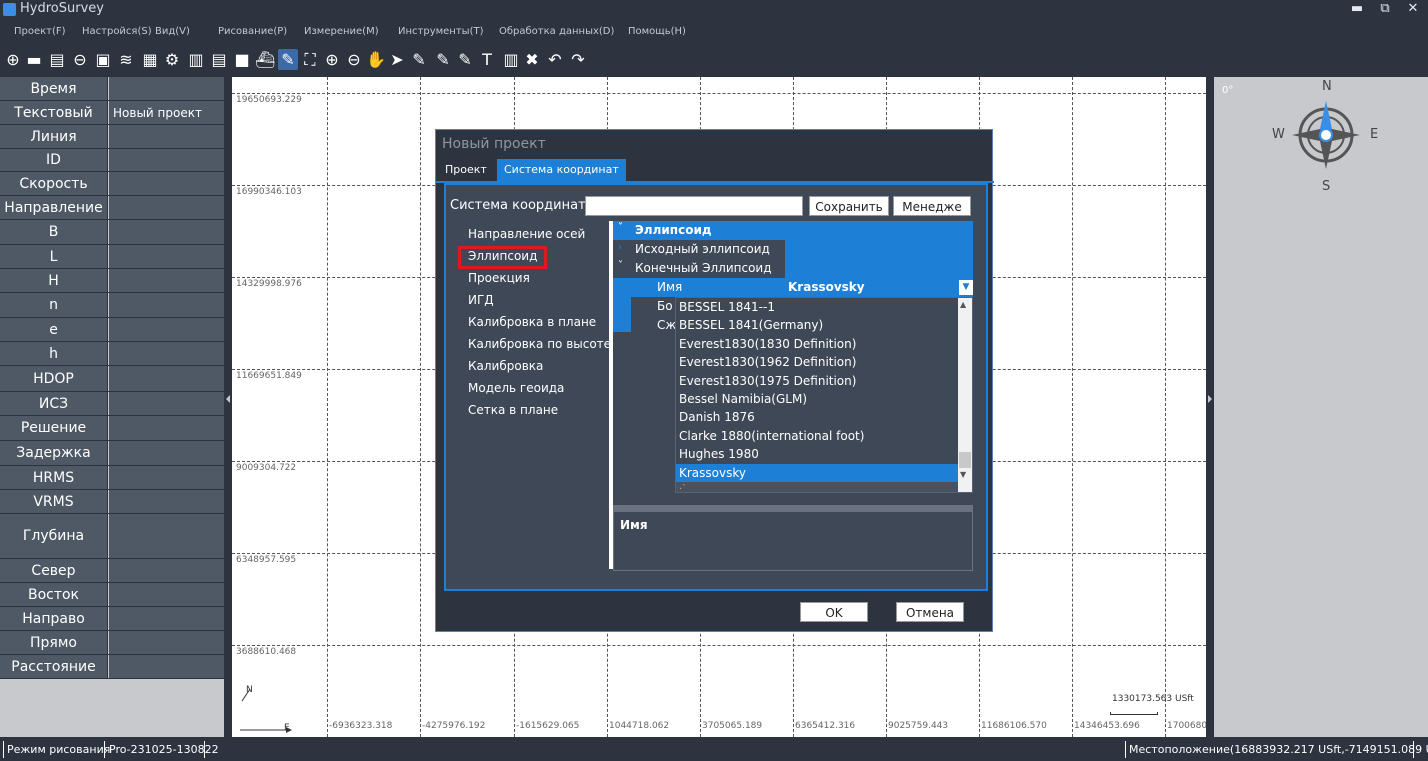 The width and height of the screenshot is (1428, 761). Describe the element at coordinates (361, 726) in the screenshot. I see `x-label: -6936323.318` at that location.